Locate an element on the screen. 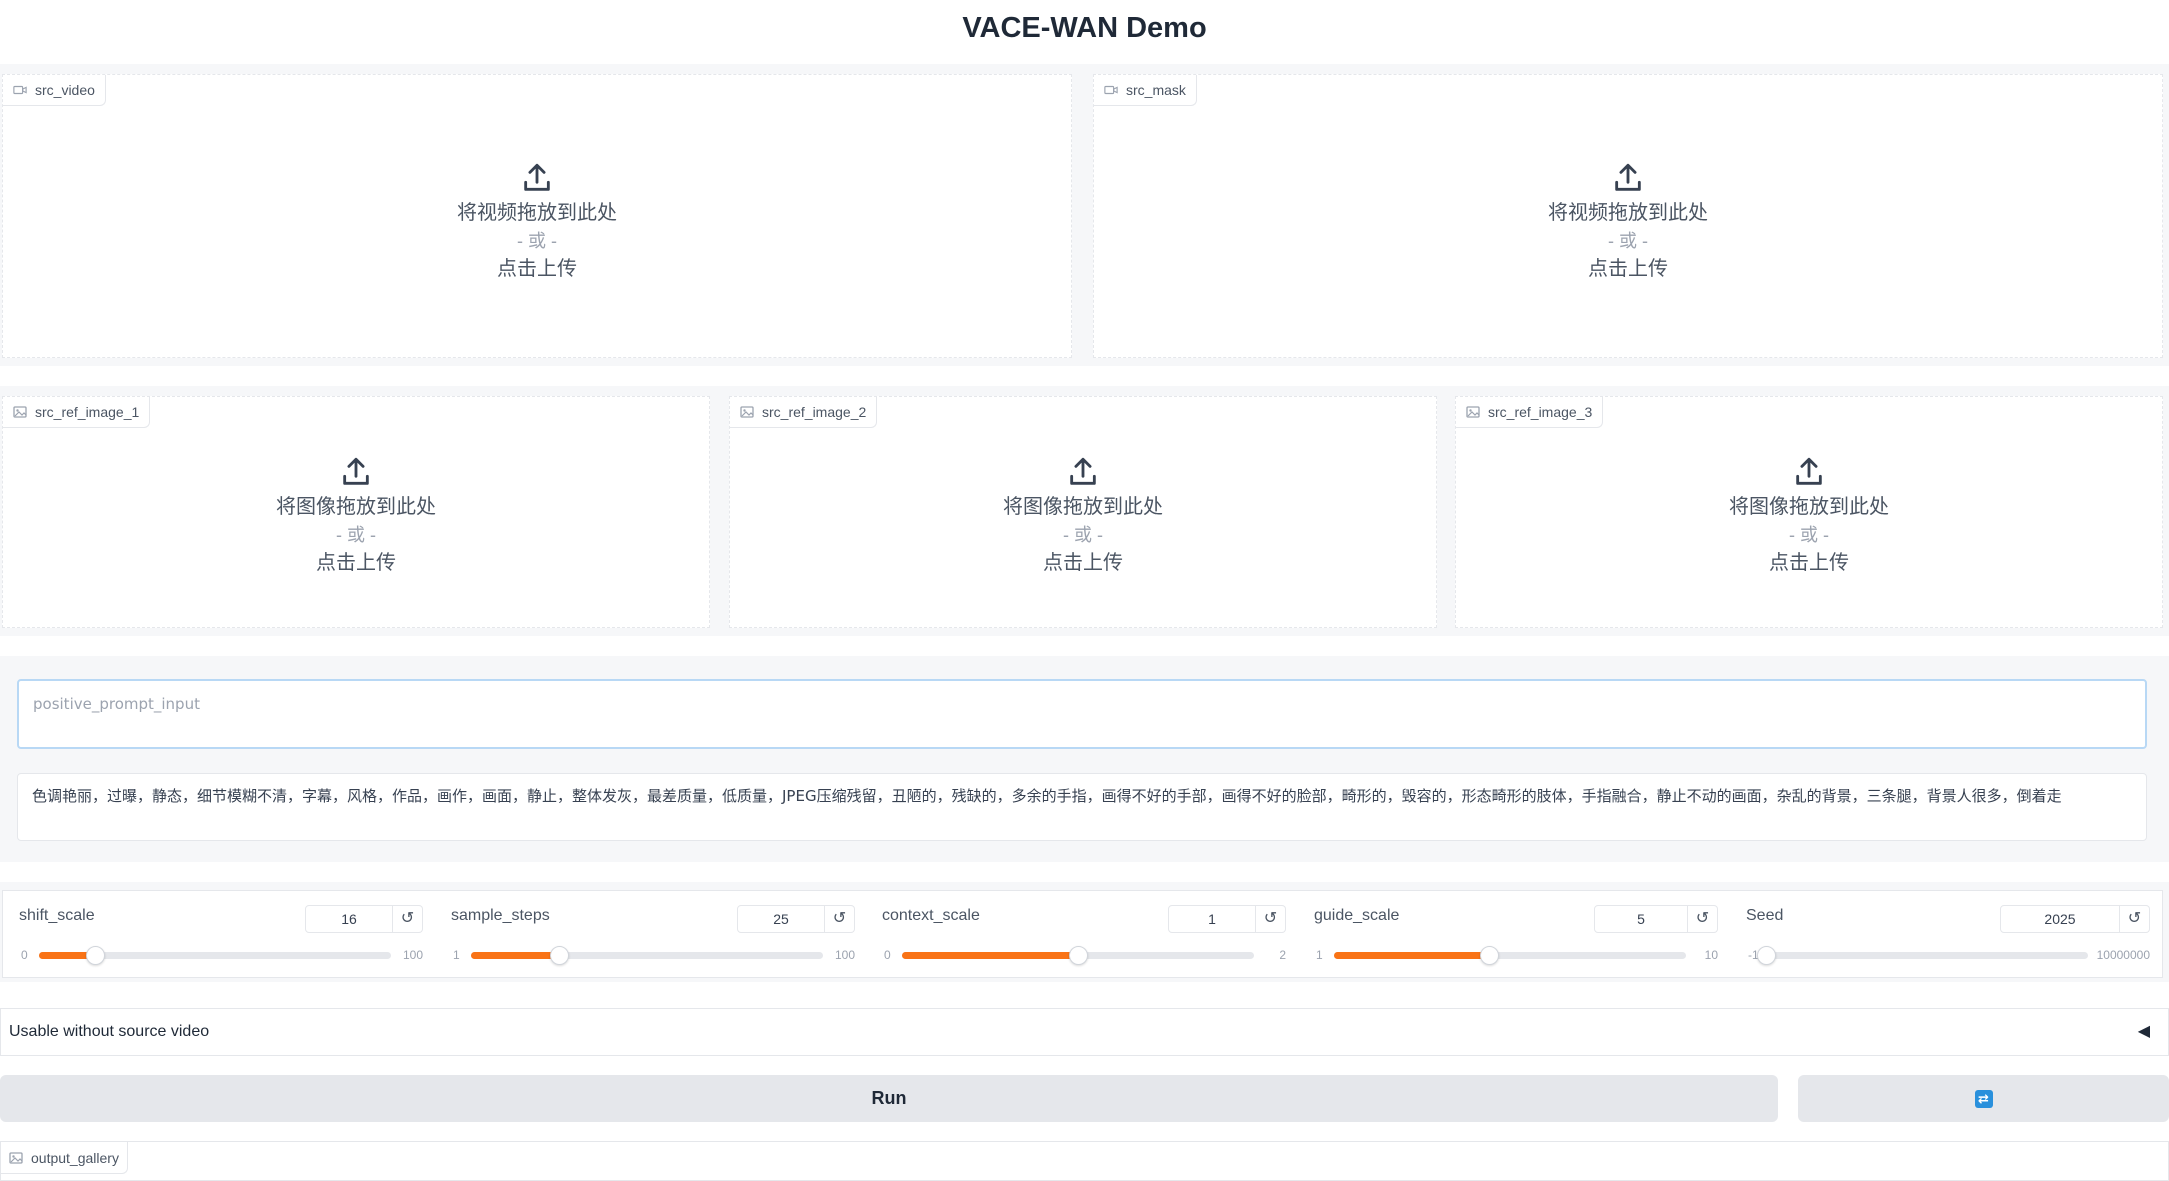  ref1-label-text: src_ref_image_1 is located at coordinates (87, 412).